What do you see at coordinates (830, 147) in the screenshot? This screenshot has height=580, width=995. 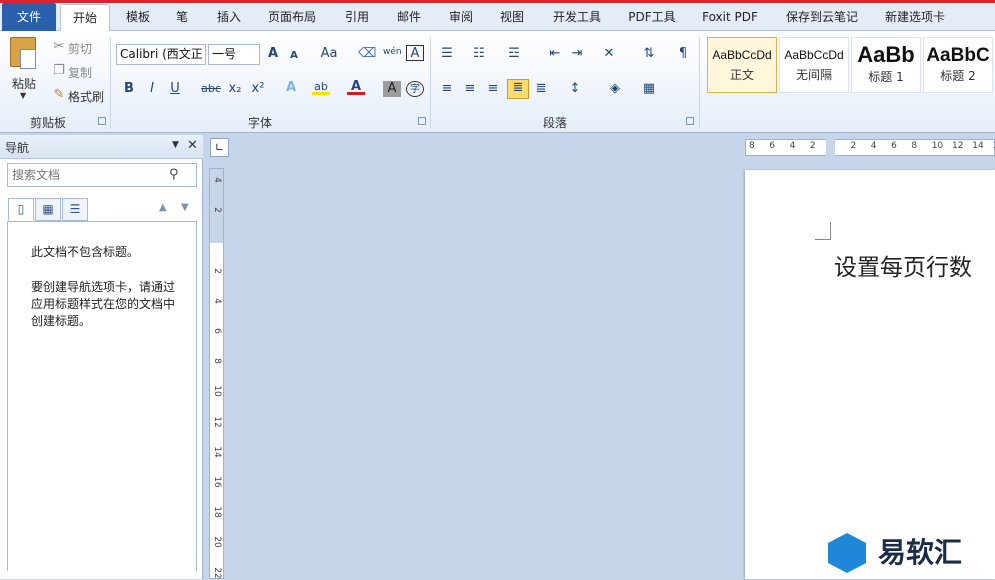 I see `indent-marker` at bounding box center [830, 147].